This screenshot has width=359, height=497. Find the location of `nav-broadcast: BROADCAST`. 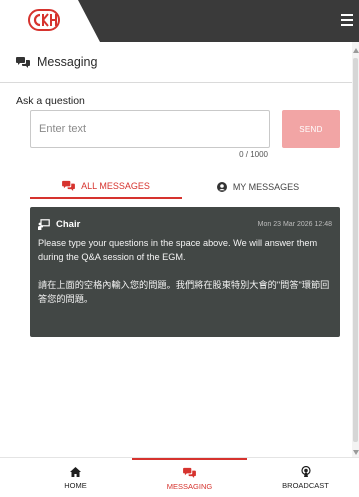

nav-broadcast: BROADCAST is located at coordinates (303, 477).